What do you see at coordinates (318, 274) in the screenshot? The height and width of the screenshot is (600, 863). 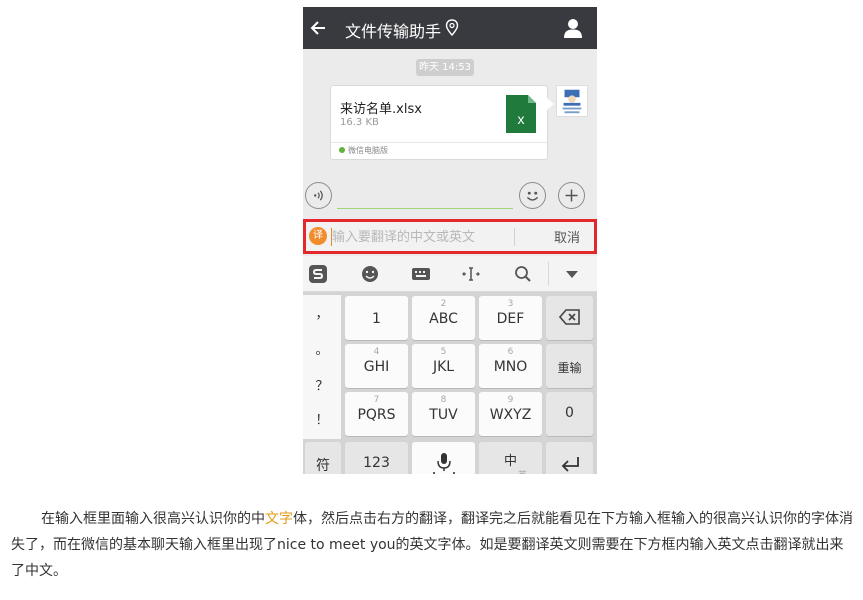 I see `sogou-logo-icon` at bounding box center [318, 274].